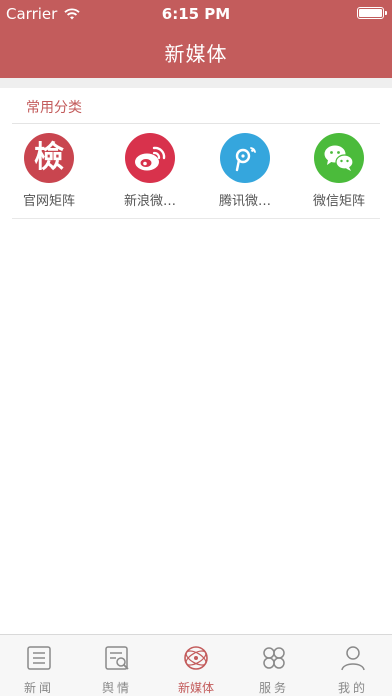 The width and height of the screenshot is (392, 696). What do you see at coordinates (195, 688) in the screenshot?
I see `tab-label: 新媒体` at bounding box center [195, 688].